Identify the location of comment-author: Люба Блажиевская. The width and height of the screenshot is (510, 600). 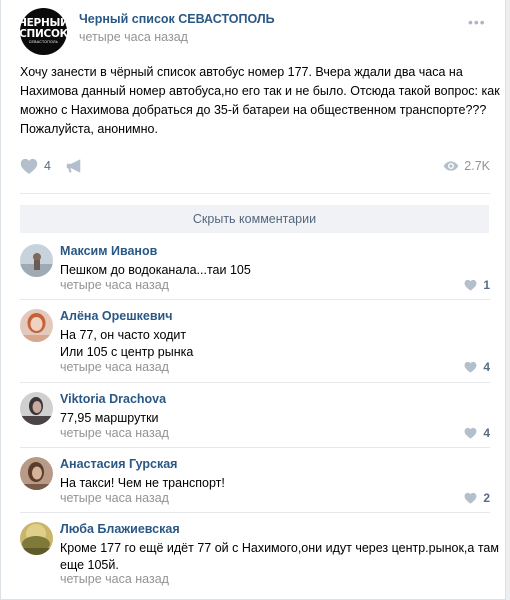
(120, 529).